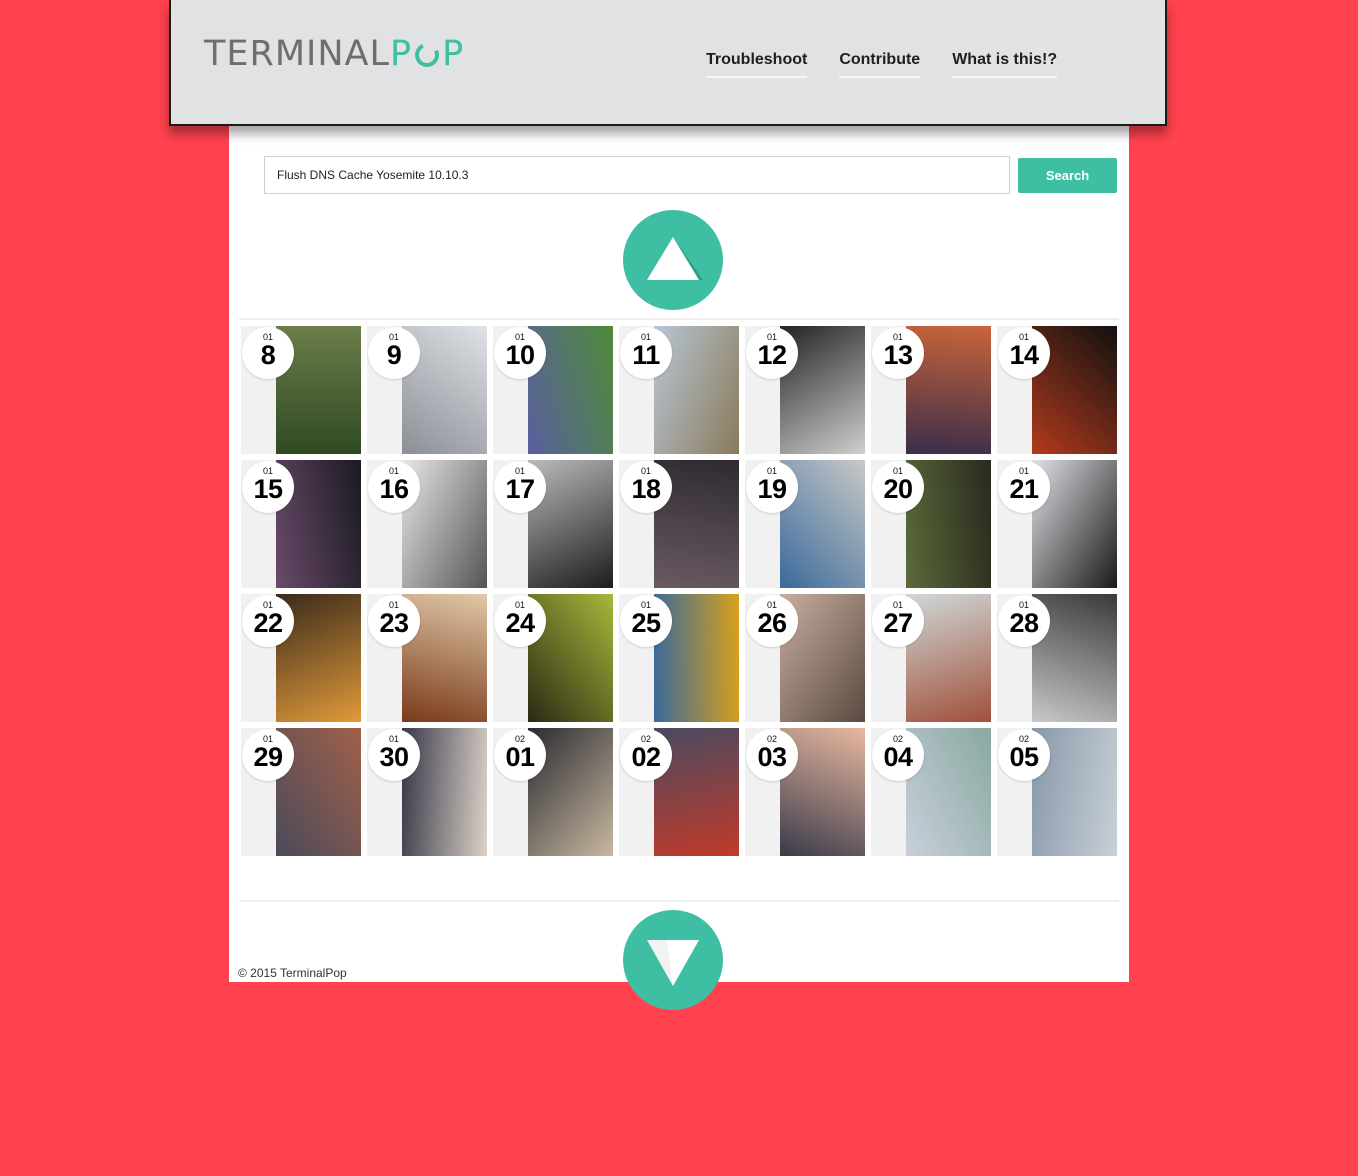 The width and height of the screenshot is (1358, 1176). What do you see at coordinates (427, 390) in the screenshot?
I see `day-tile: 01 9` at bounding box center [427, 390].